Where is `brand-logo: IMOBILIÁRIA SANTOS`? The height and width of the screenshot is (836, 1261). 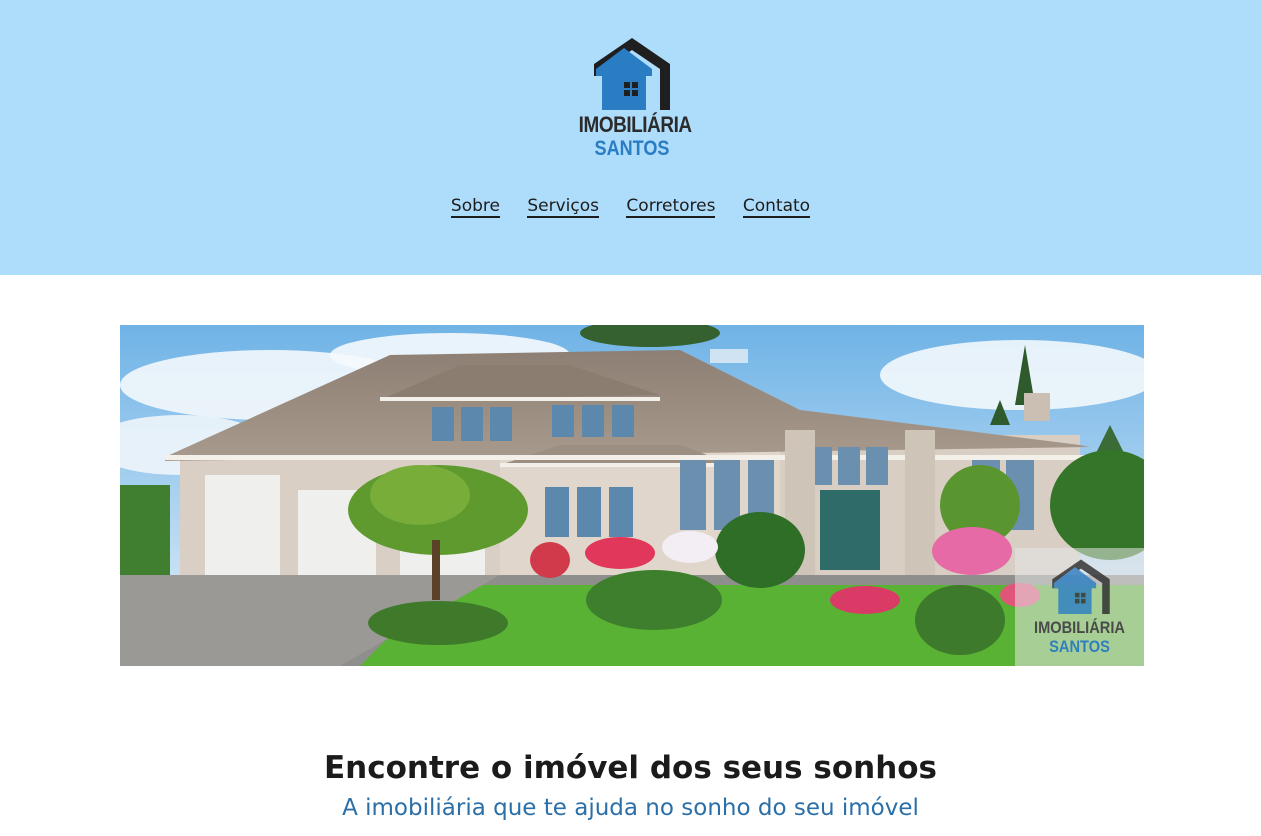
brand-logo: IMOBILIÁRIA SANTOS is located at coordinates (632, 101).